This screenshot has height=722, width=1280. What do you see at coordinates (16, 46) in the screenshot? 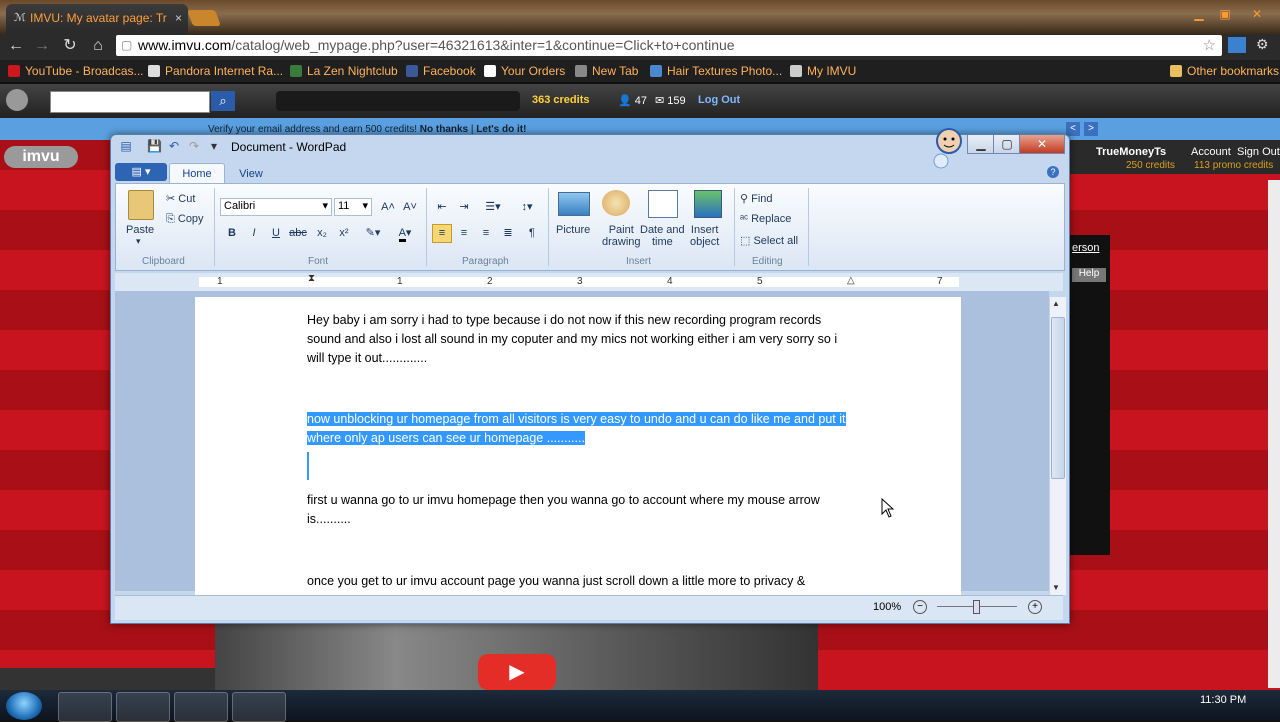
I see `back-arrow-icon: ←` at bounding box center [16, 46].